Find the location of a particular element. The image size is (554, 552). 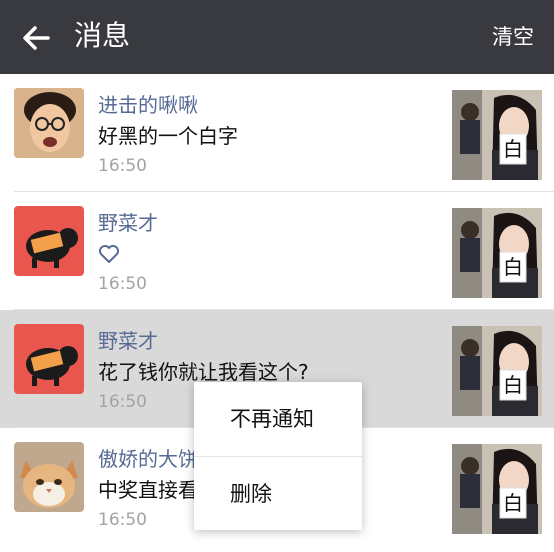

sender-name: 进击的啾啾 is located at coordinates (148, 105).